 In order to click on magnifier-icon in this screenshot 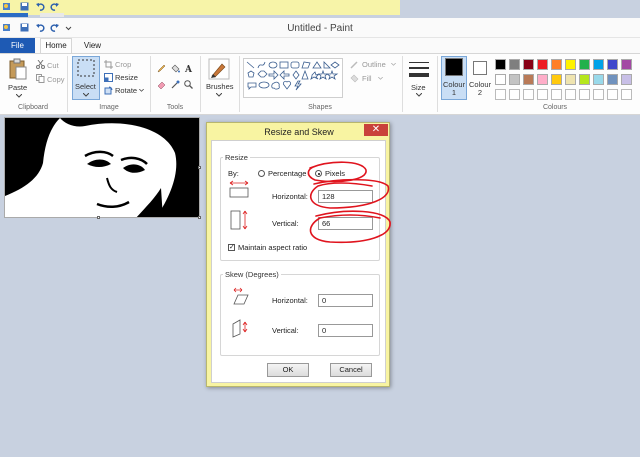, I will do `click(188, 84)`.